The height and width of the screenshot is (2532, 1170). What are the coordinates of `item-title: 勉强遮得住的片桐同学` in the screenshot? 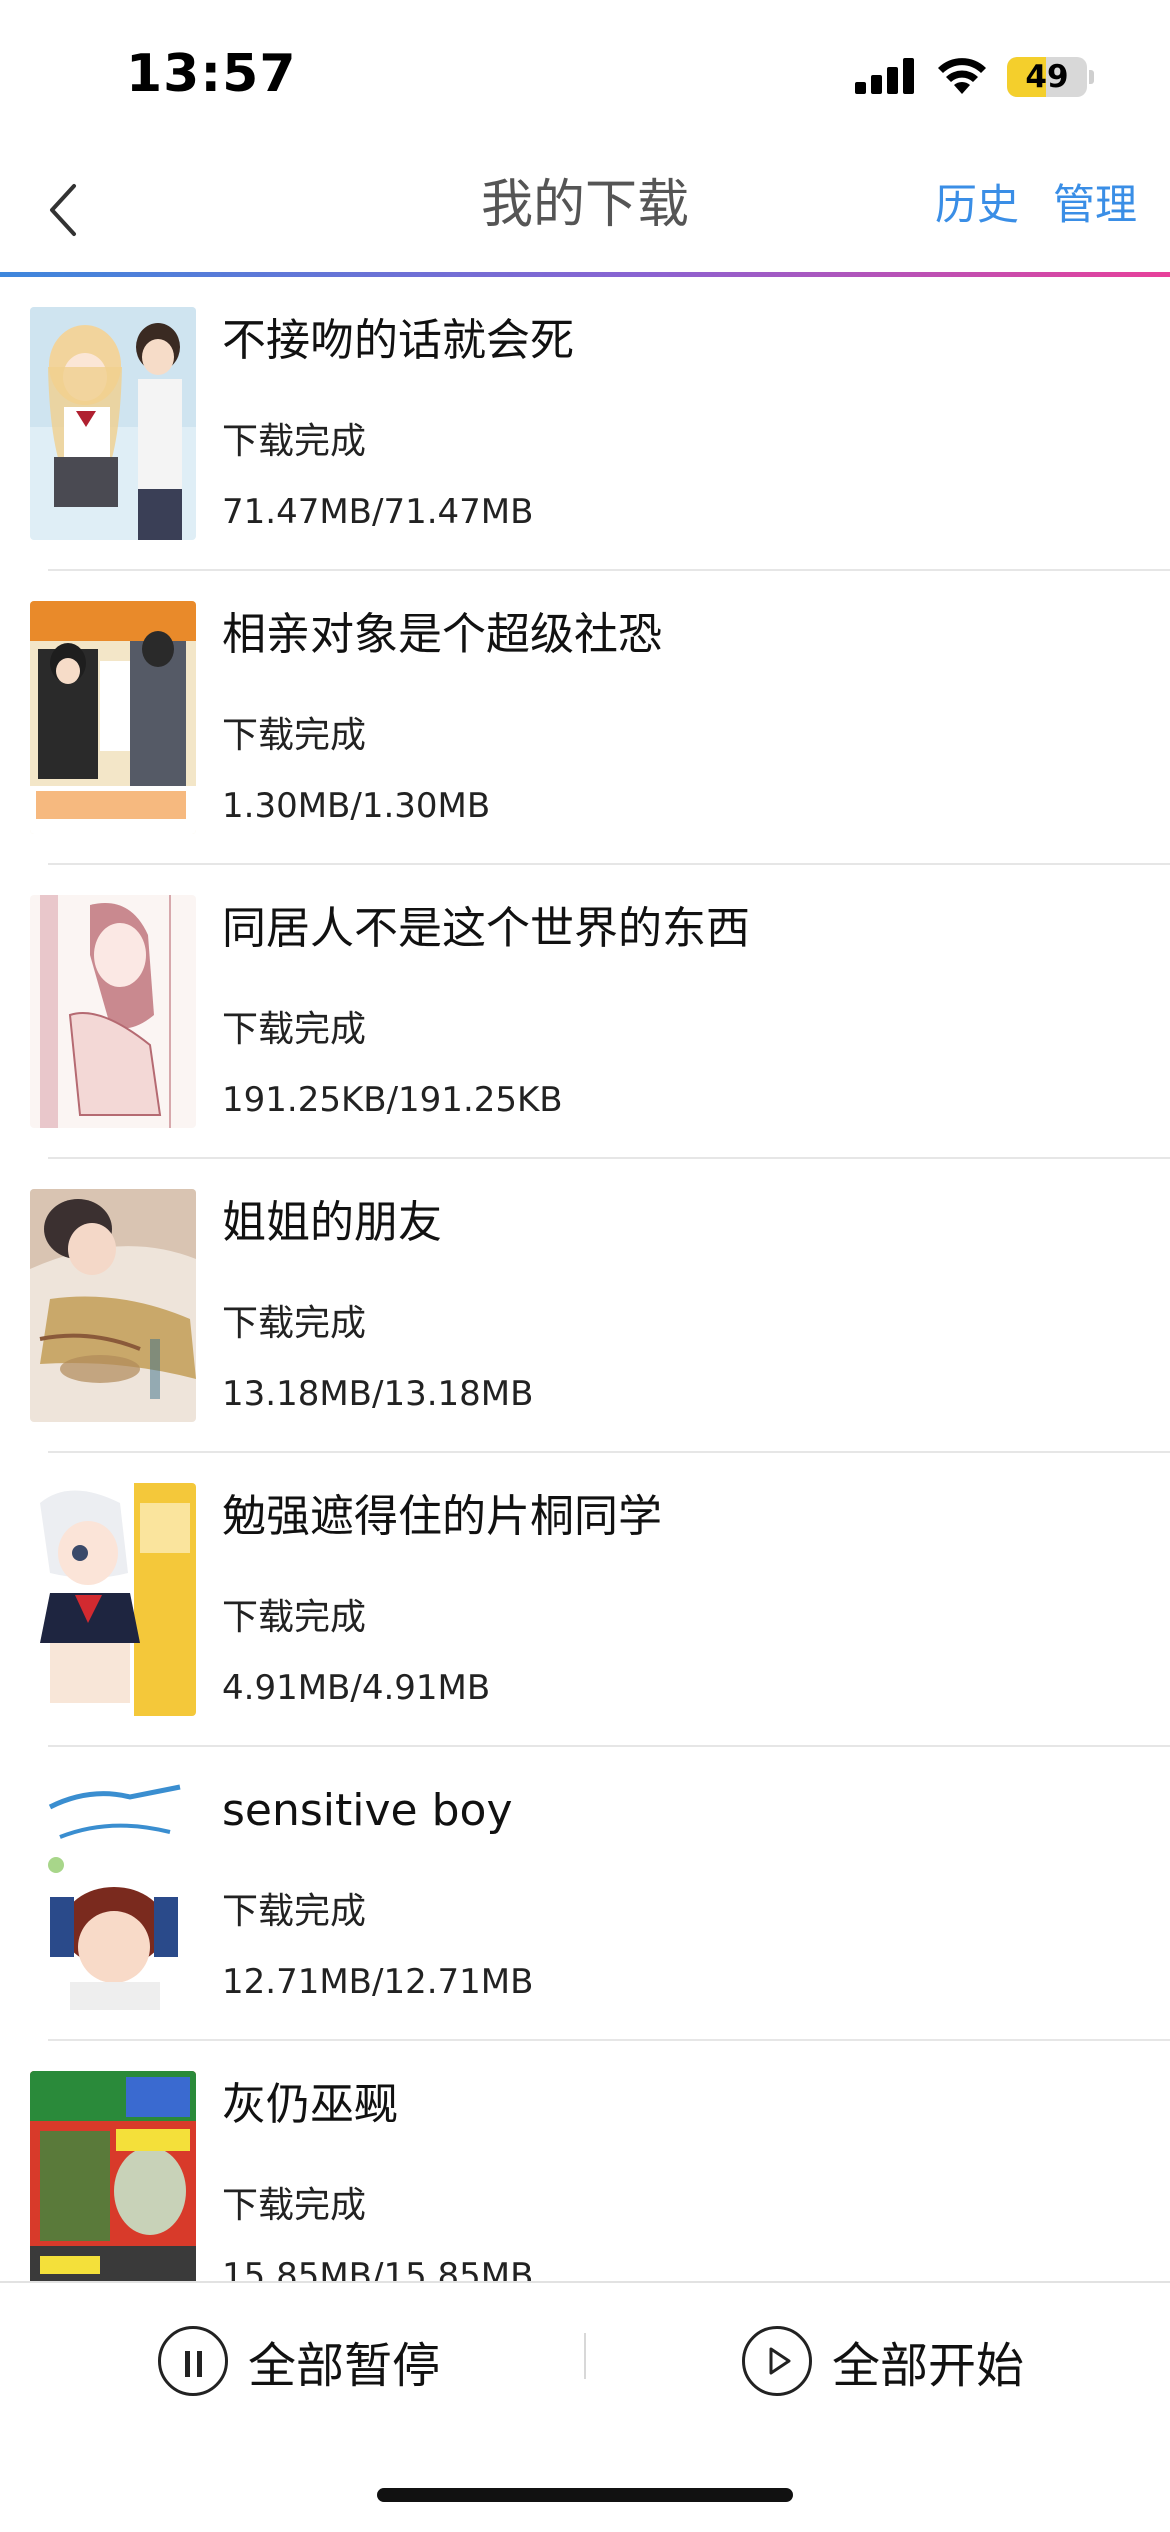 It's located at (442, 1516).